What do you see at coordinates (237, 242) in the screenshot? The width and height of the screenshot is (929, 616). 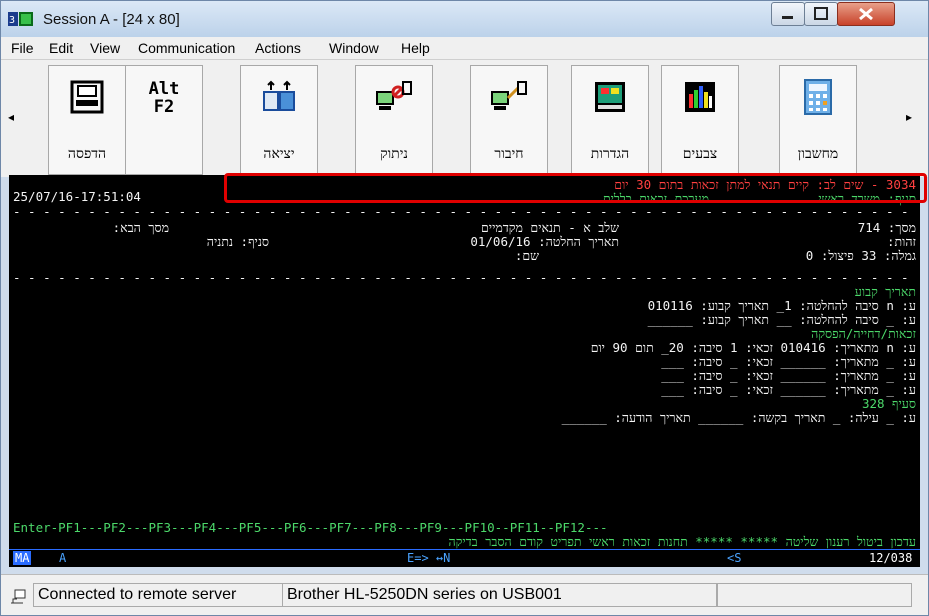 I see `terminal-branch-netanya: סניף: נתניה` at bounding box center [237, 242].